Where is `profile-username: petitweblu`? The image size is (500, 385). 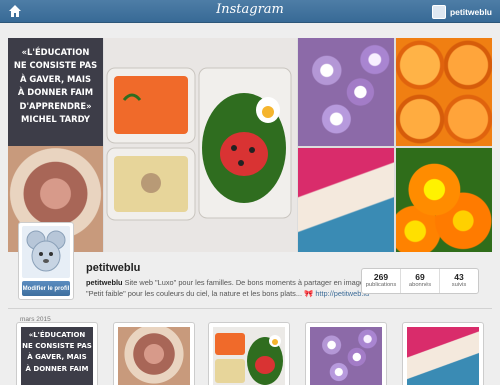
profile-username: petitweblu is located at coordinates (113, 268).